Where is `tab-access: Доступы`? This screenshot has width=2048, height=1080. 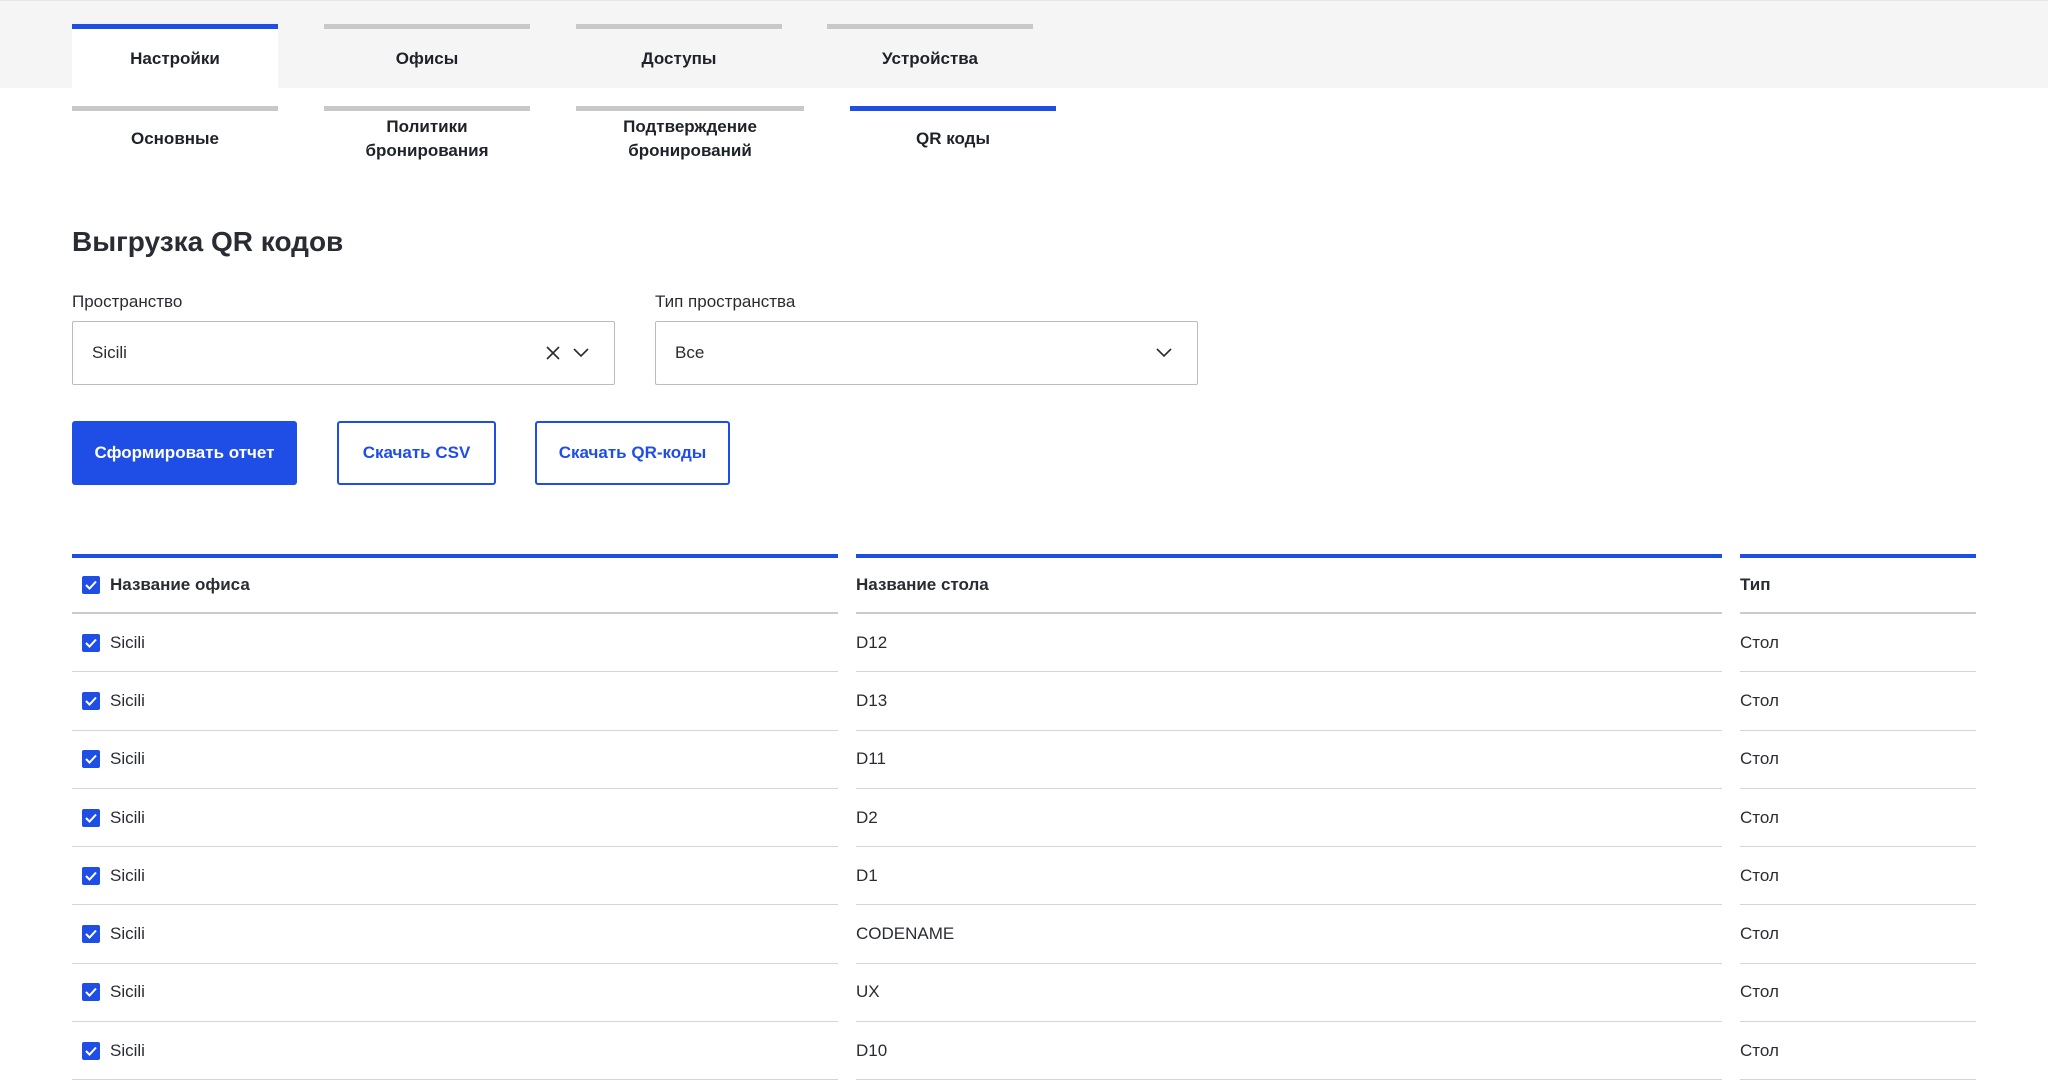 tab-access: Доступы is located at coordinates (679, 56).